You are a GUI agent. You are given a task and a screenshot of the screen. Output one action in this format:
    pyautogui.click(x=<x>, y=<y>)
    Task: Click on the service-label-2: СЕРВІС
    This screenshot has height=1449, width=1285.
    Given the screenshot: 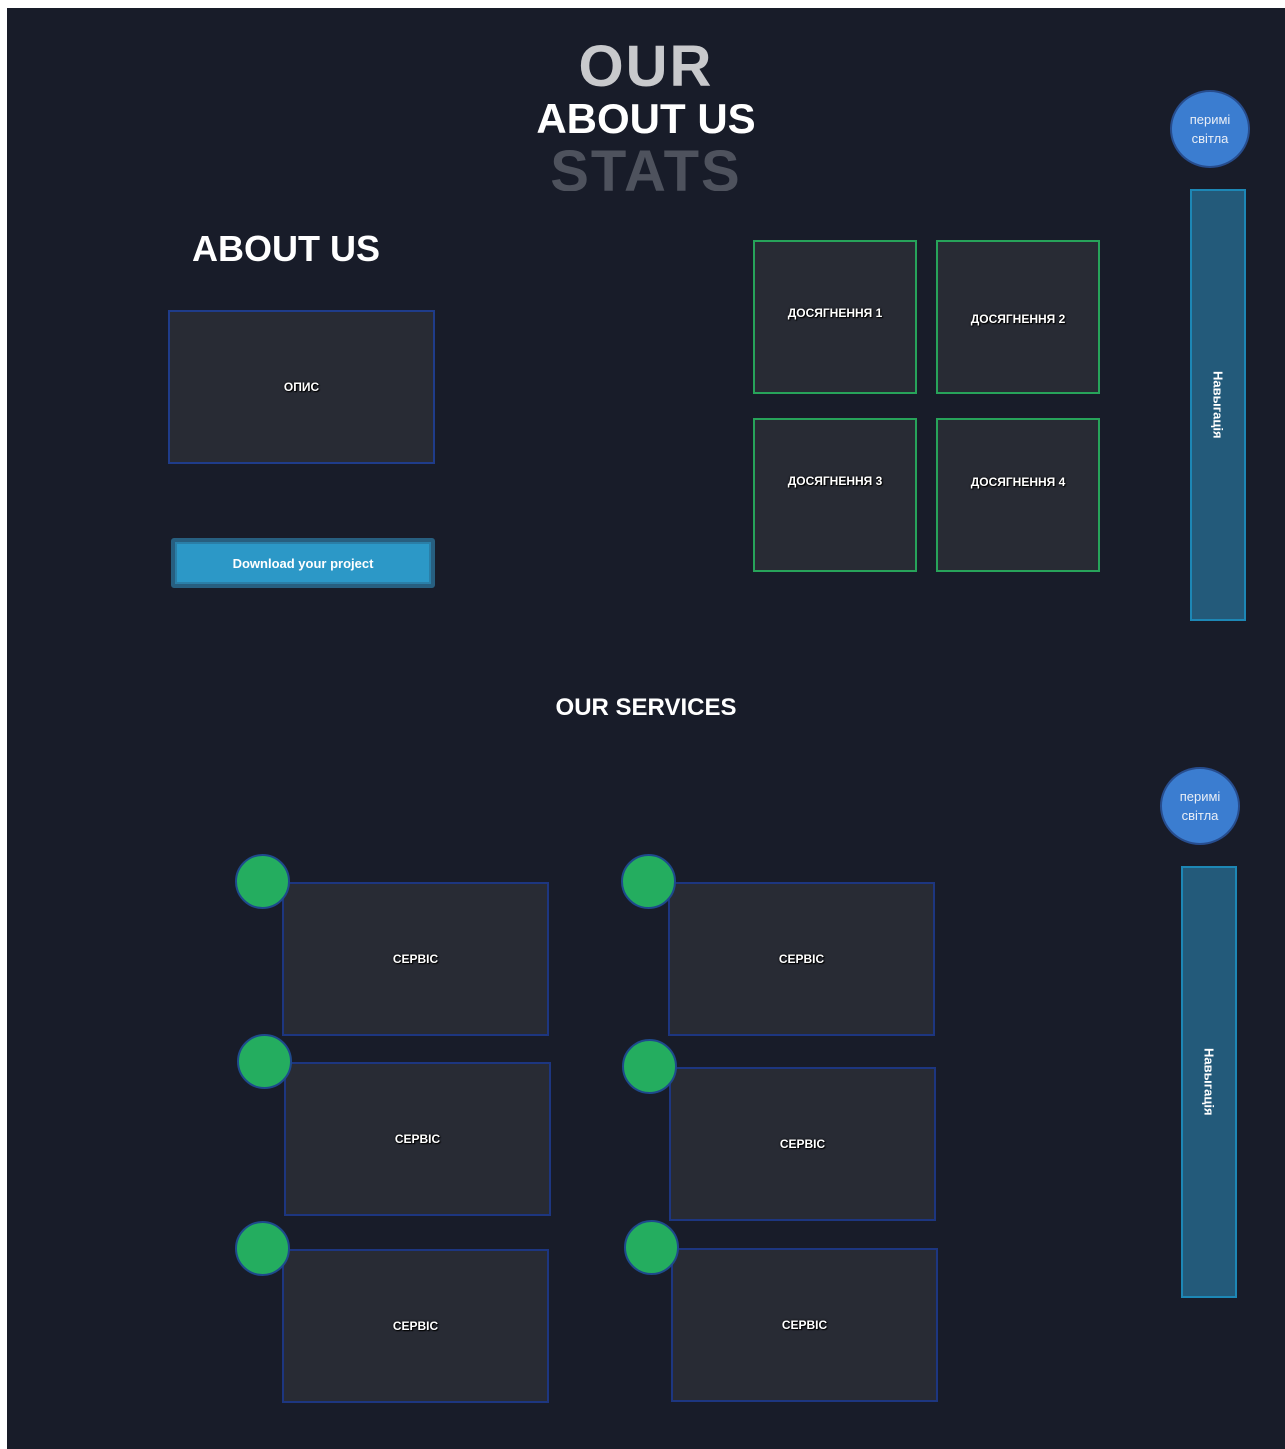 What is the action you would take?
    pyautogui.click(x=801, y=959)
    